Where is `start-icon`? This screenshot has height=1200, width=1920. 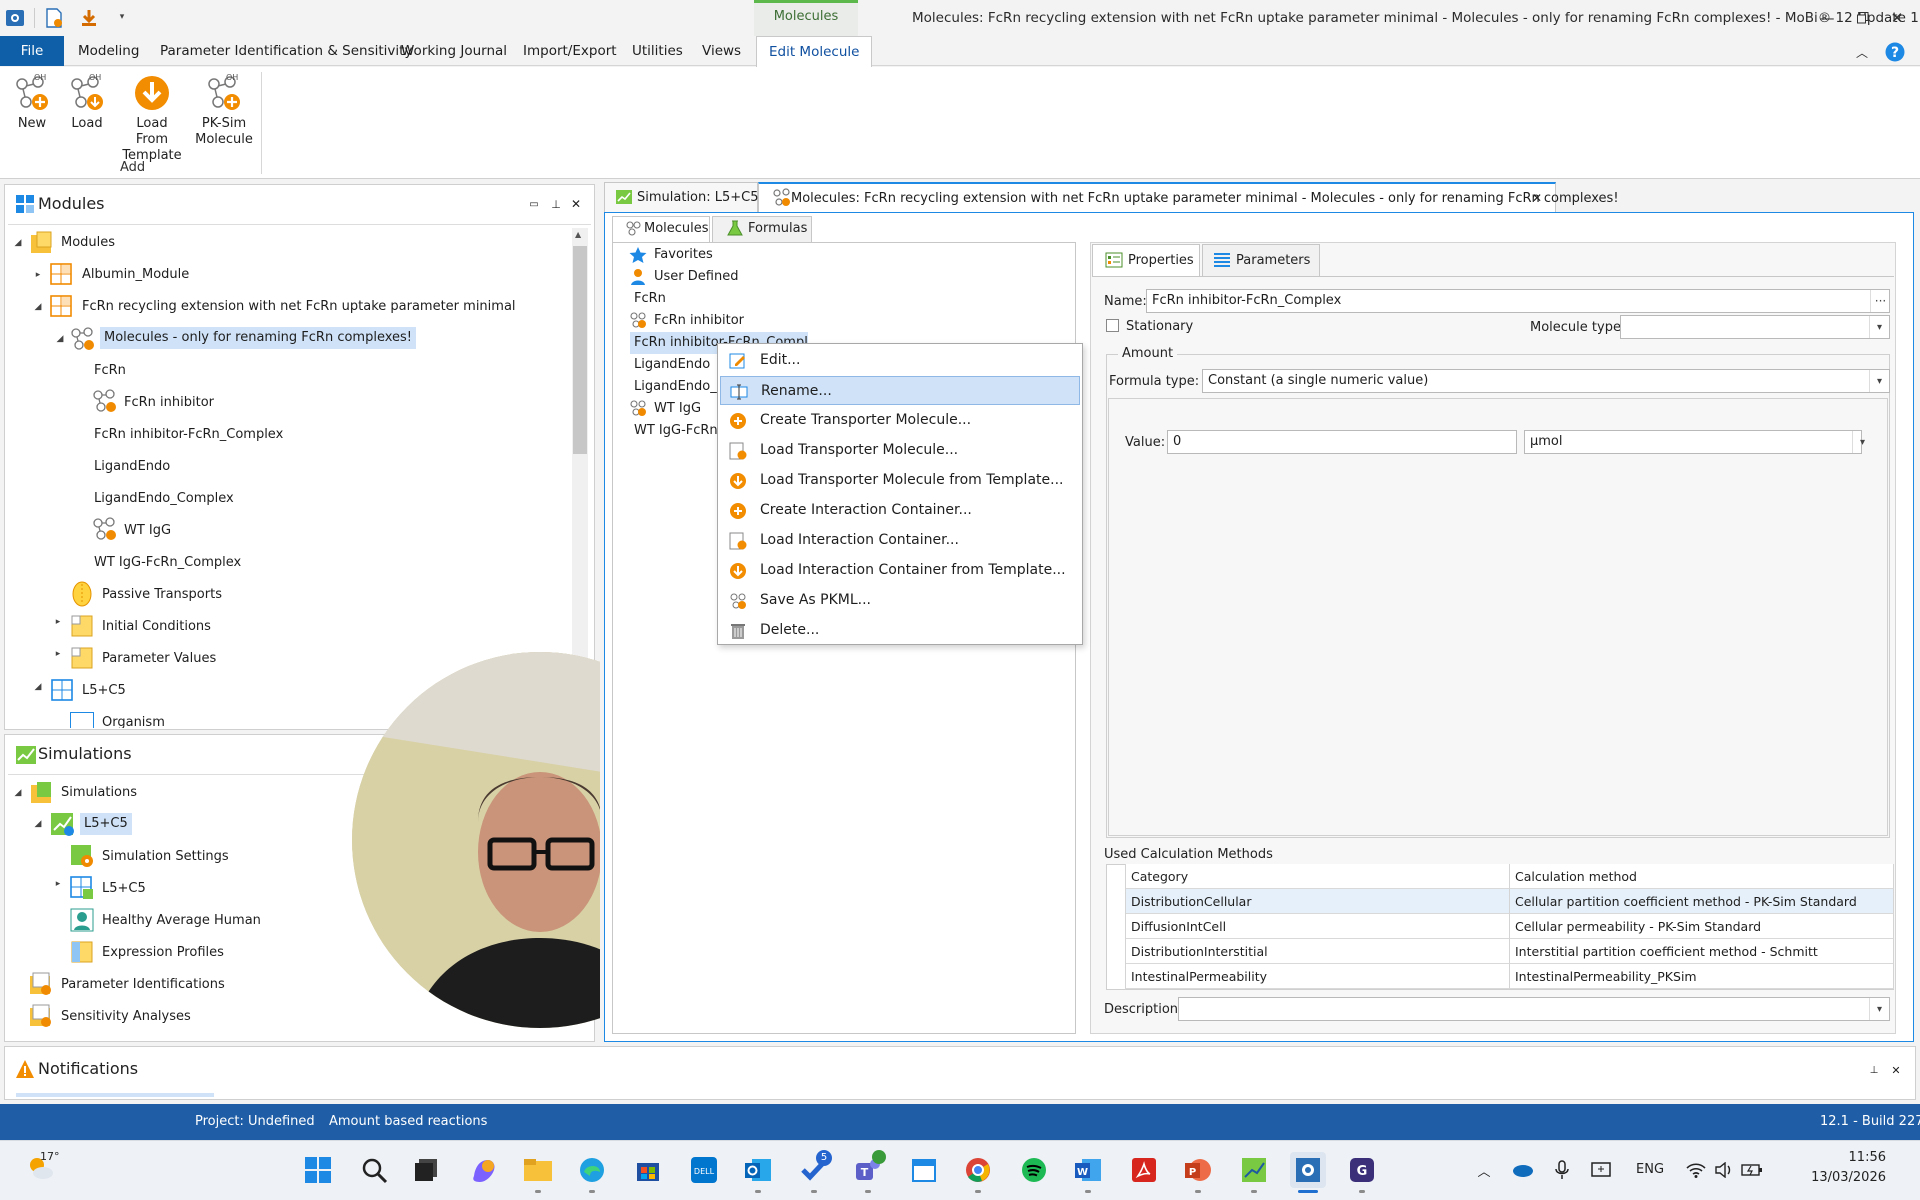
start-icon is located at coordinates (318, 1170).